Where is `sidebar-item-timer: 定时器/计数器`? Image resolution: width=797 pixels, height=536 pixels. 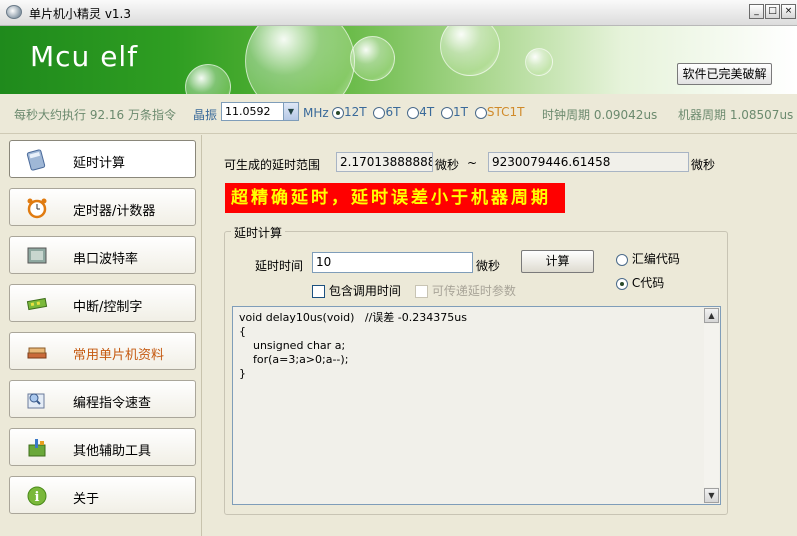 sidebar-item-timer: 定时器/计数器 is located at coordinates (102, 207).